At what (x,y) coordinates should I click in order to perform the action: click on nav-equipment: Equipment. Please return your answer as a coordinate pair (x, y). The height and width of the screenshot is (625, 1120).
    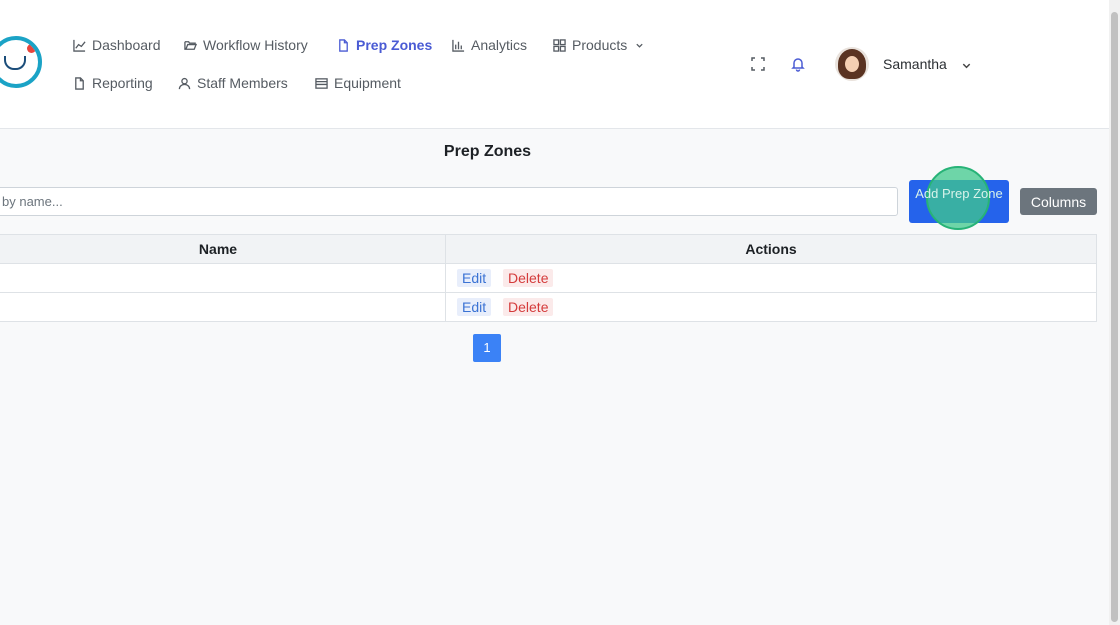
    Looking at the image, I should click on (358, 83).